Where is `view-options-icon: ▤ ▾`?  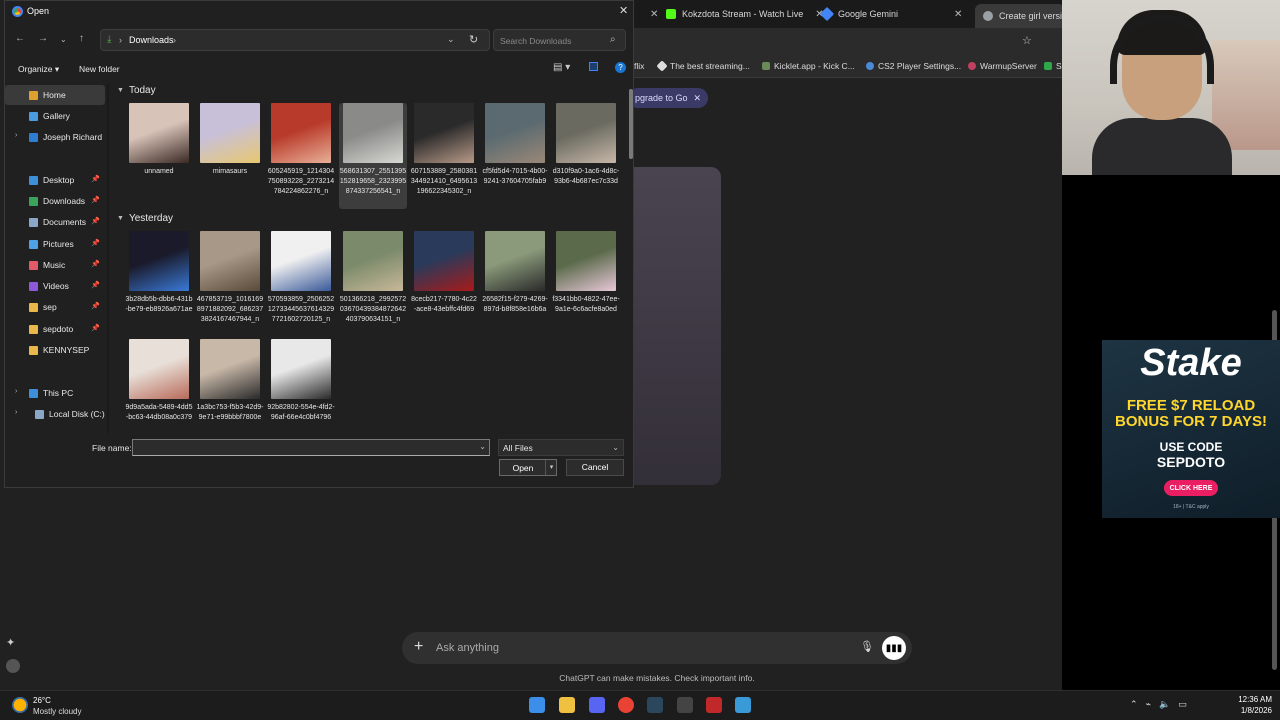
view-options-icon: ▤ ▾ is located at coordinates (561, 67).